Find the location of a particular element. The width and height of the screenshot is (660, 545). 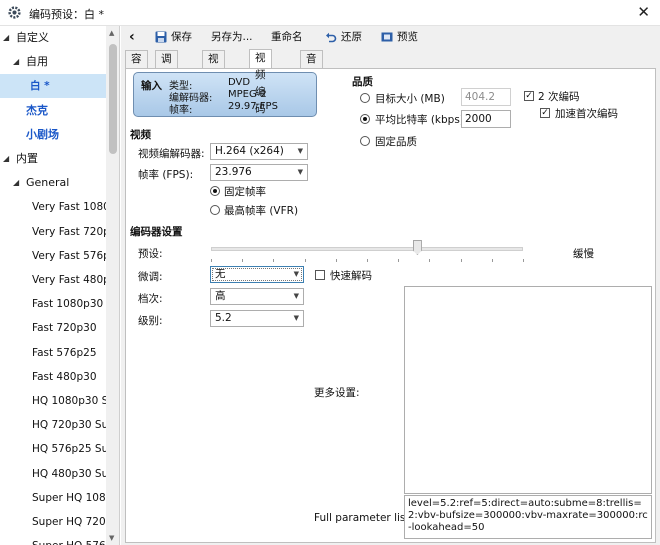

two-pass-label: 2 次编码 is located at coordinates (559, 96).